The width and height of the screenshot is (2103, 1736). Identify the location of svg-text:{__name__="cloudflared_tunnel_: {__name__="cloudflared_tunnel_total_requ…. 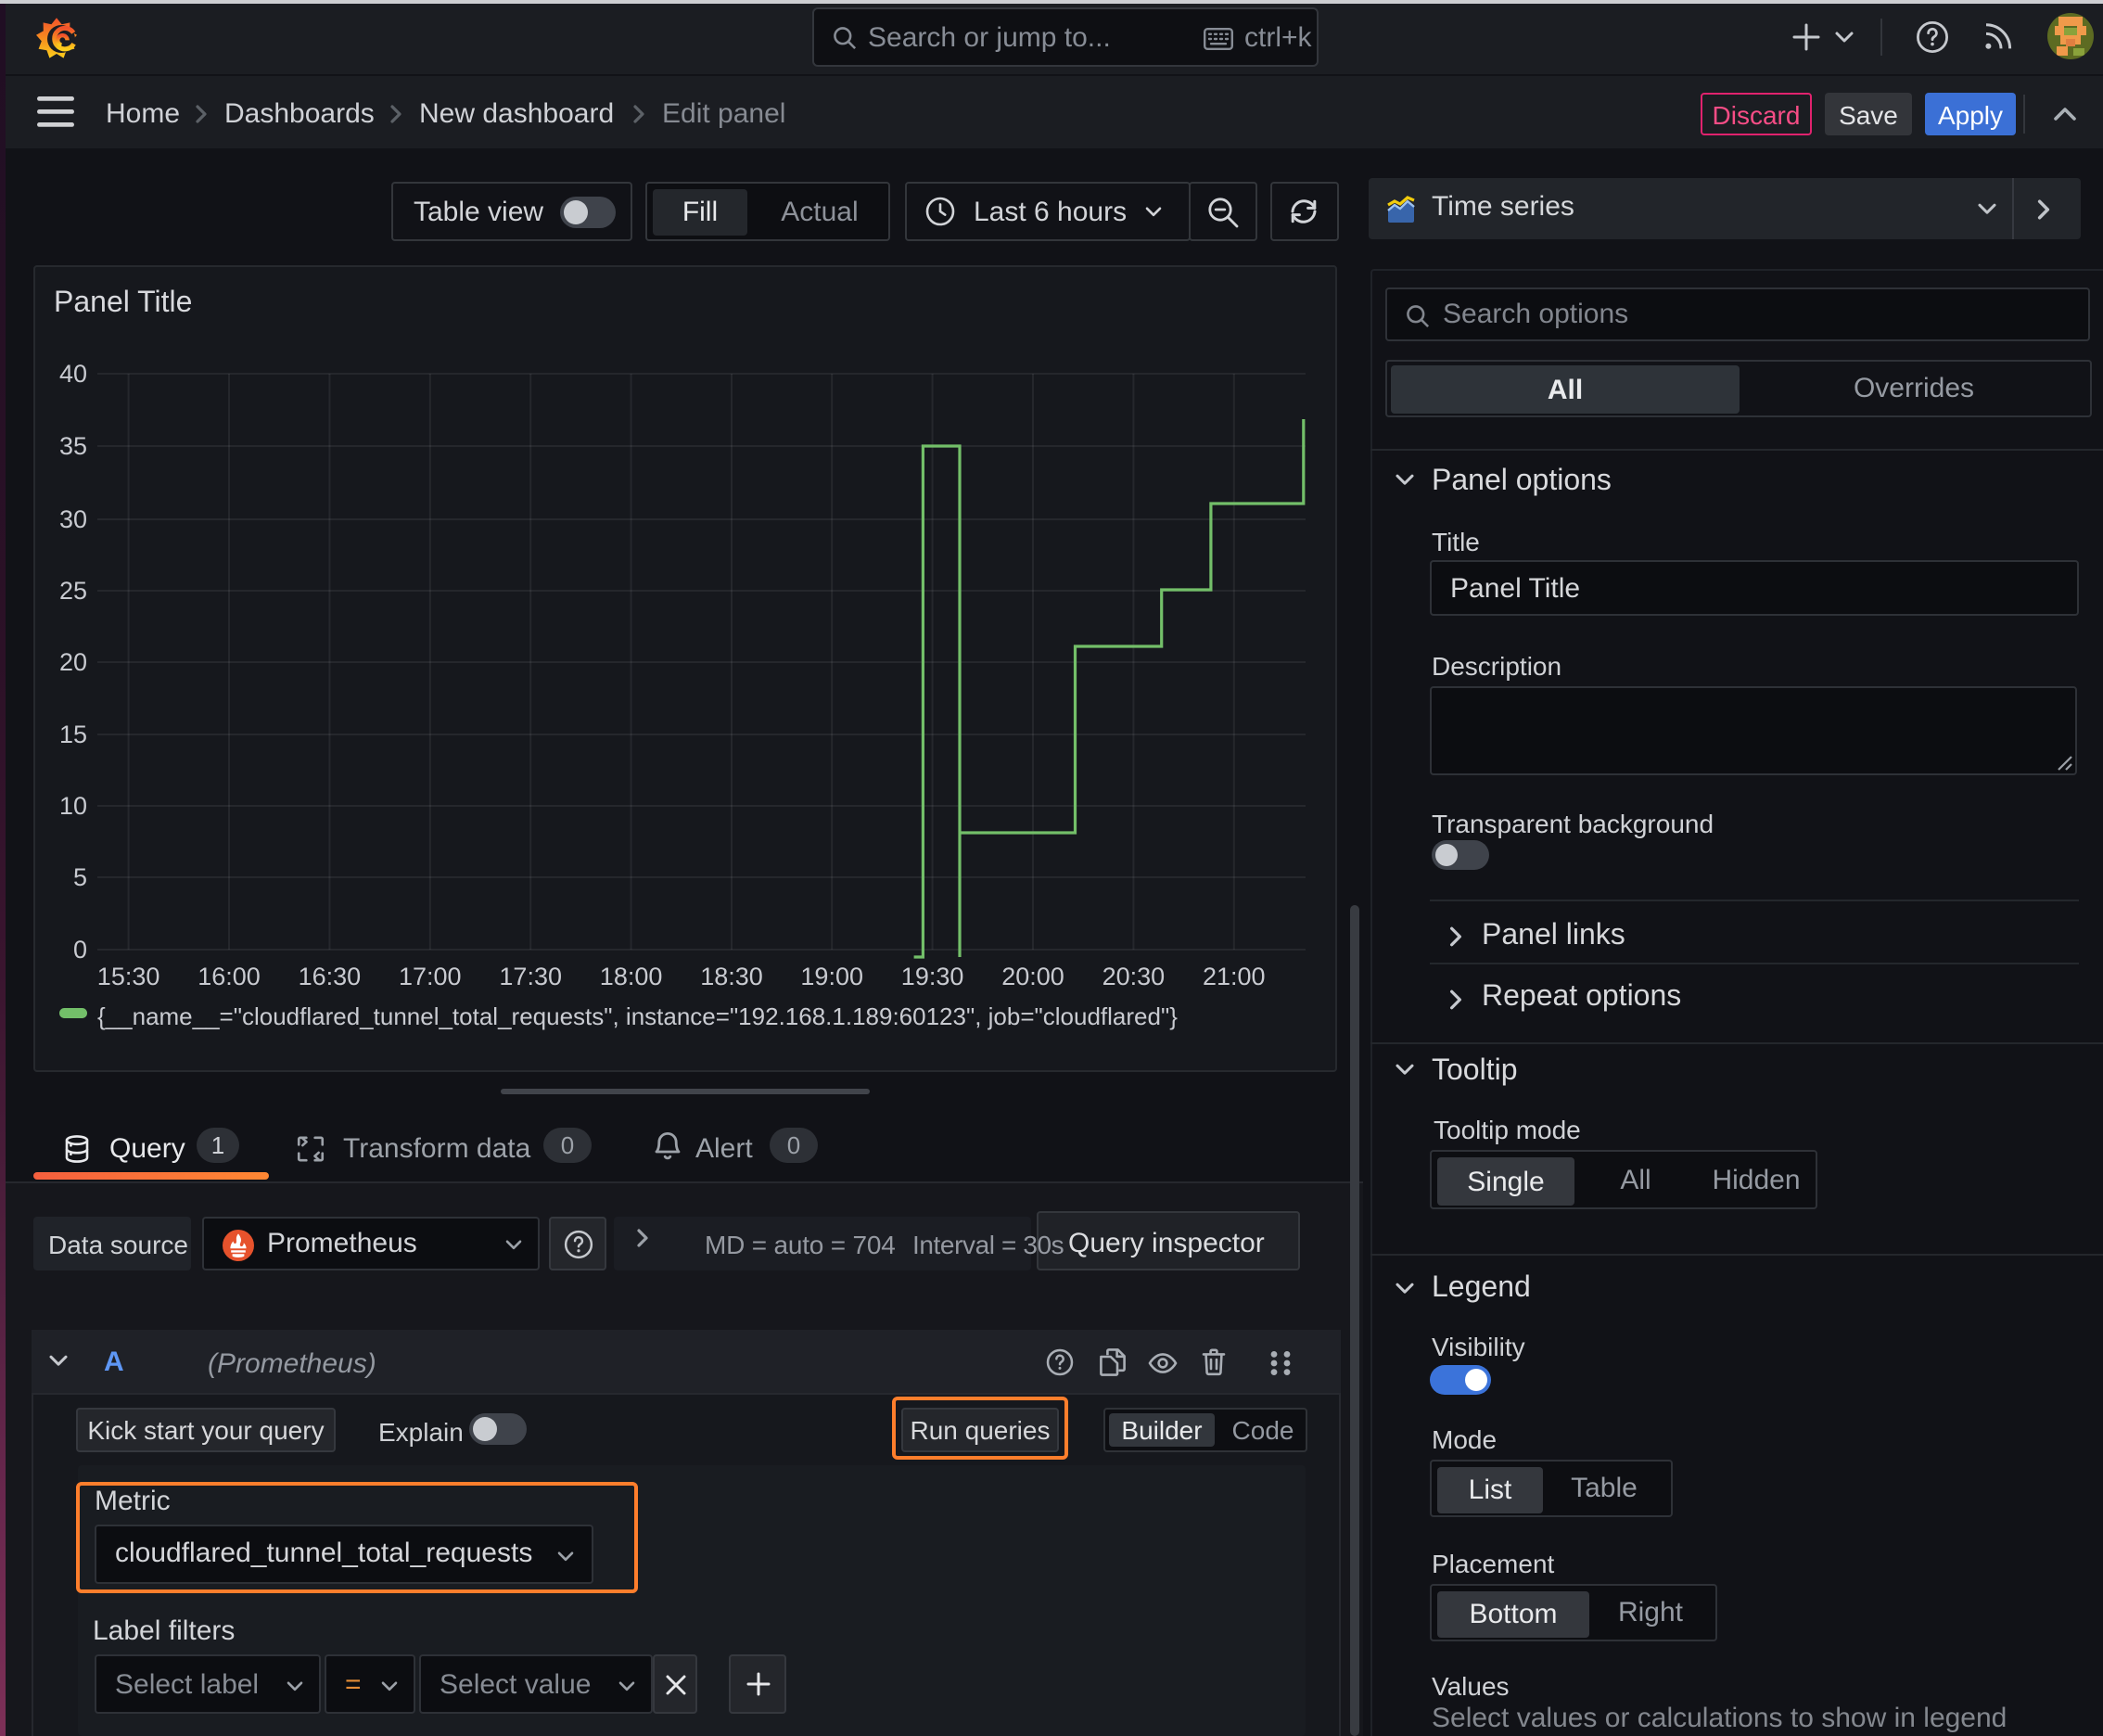
(637, 1016).